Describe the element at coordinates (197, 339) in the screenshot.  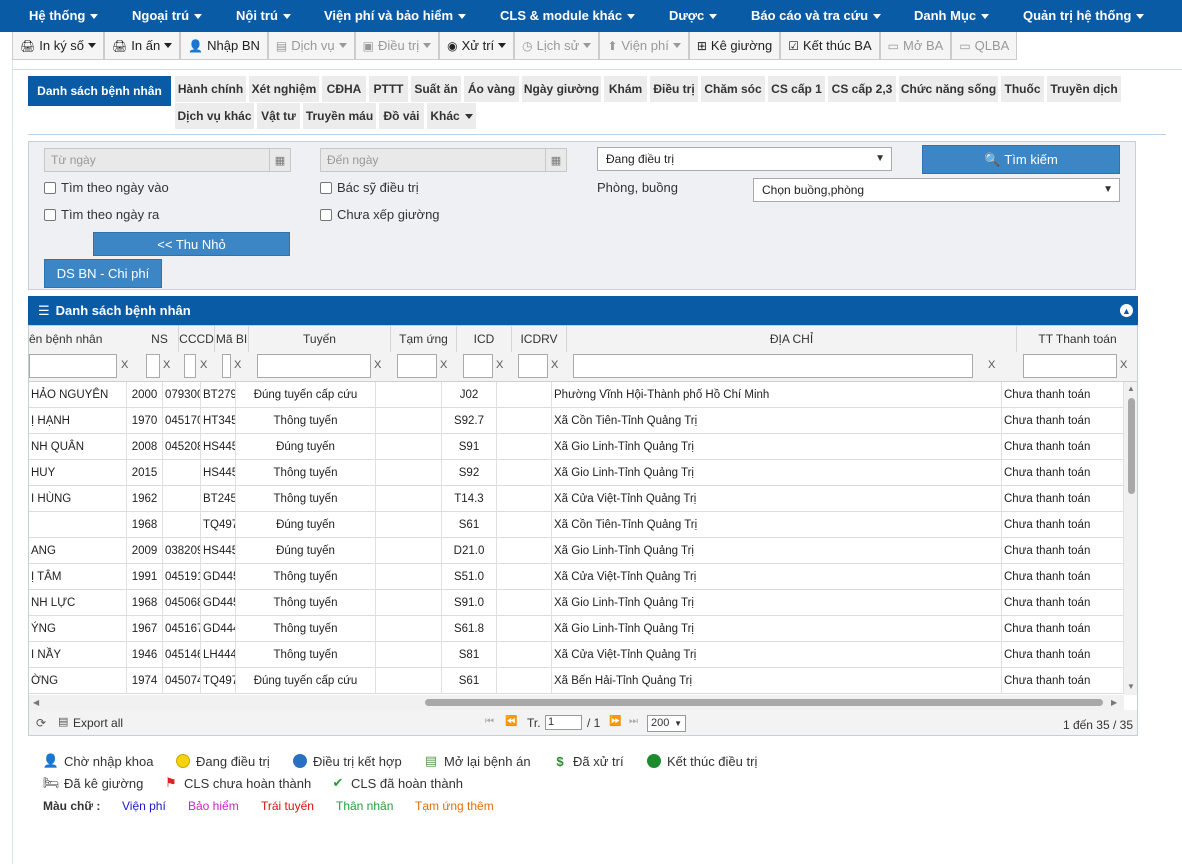
I see `col-cccd: CCCD` at that location.